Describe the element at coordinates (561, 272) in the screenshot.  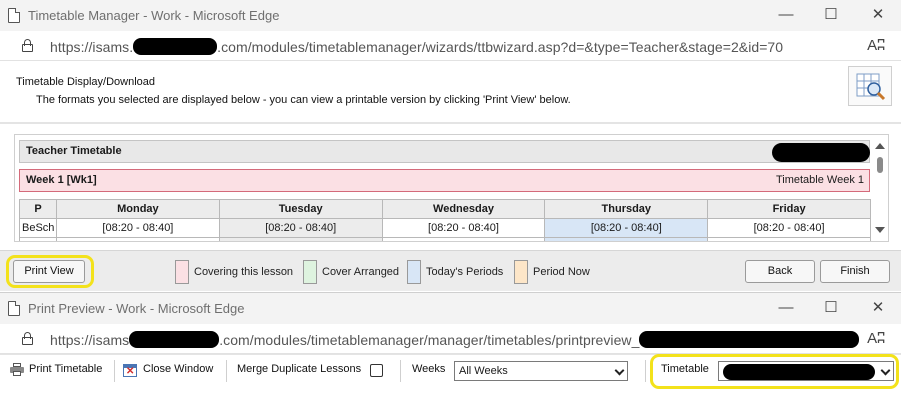
I see `legend-label: Period Now` at that location.